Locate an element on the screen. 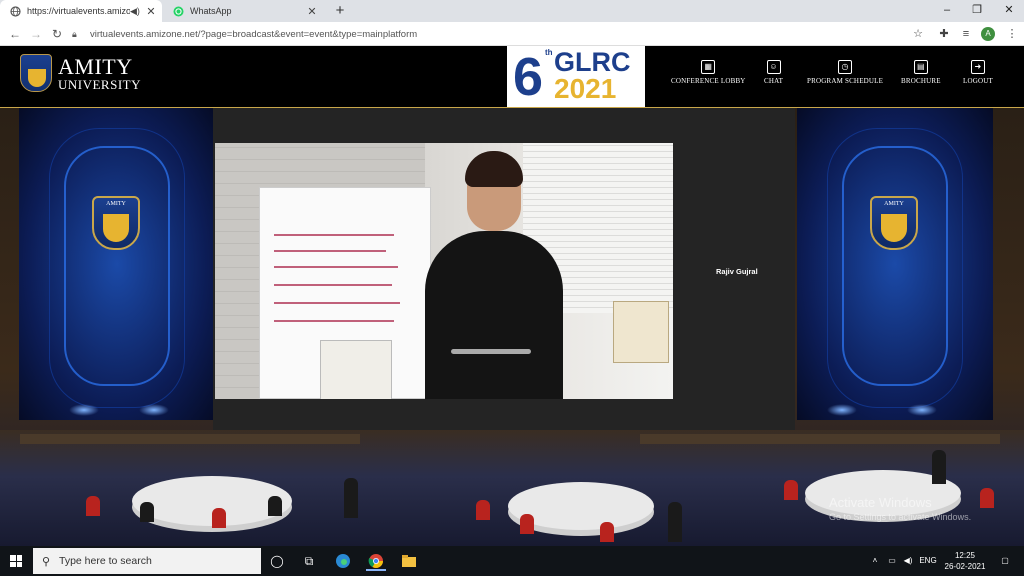  nav-label: CONFERENCE LOBBY is located at coordinates (708, 81).